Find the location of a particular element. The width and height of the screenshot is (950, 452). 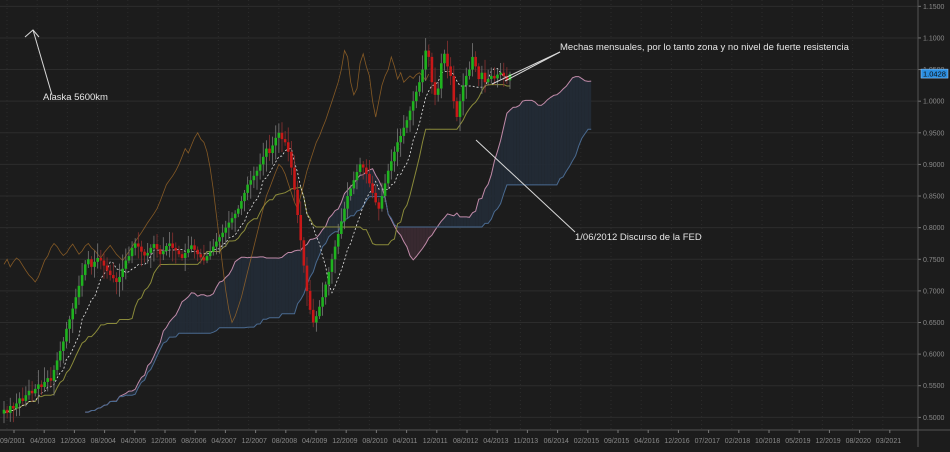

y-tick-label: 1.1000 is located at coordinates (934, 38).